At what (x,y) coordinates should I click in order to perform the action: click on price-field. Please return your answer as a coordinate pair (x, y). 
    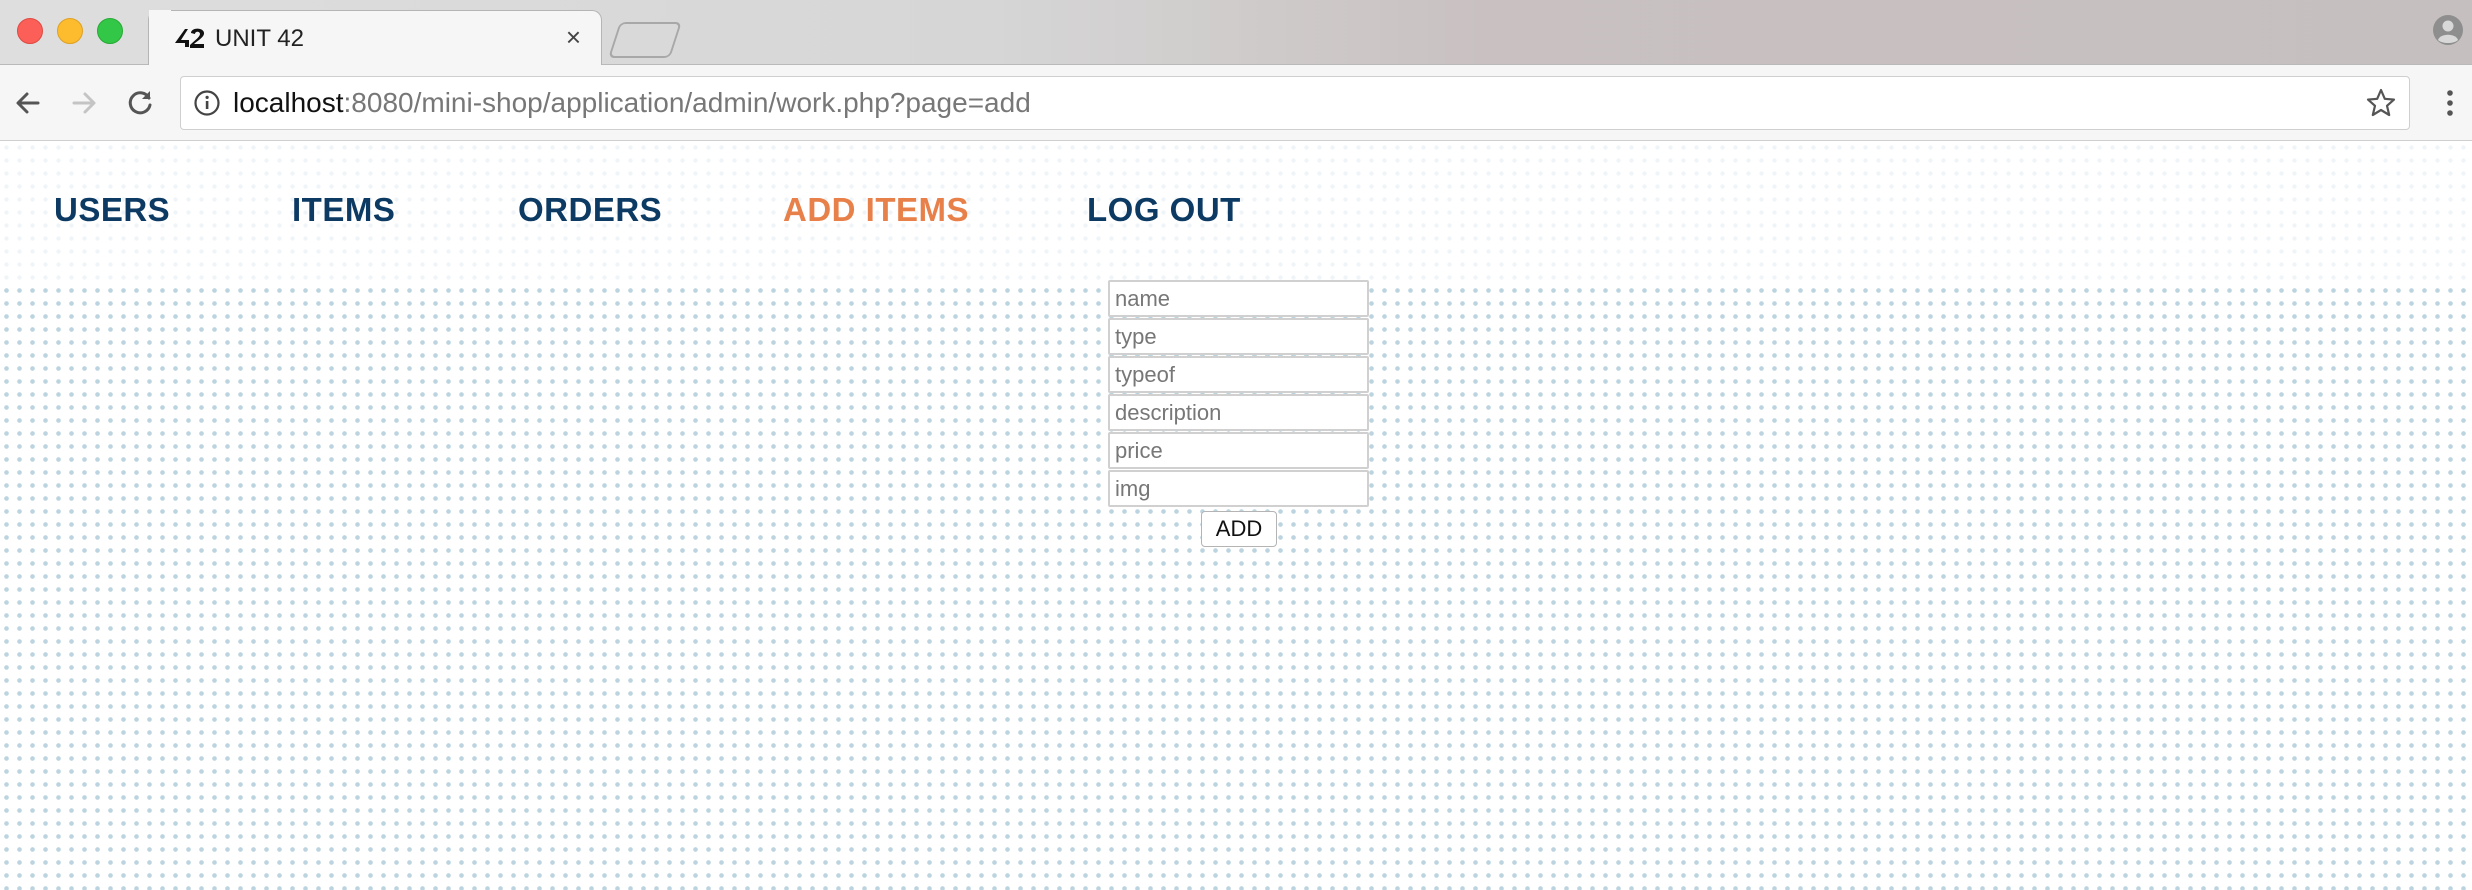
    Looking at the image, I should click on (1238, 450).